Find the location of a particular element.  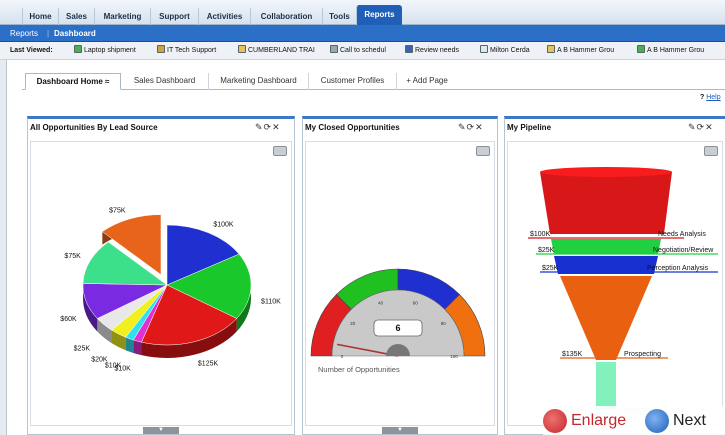

page-tab-label: Dashboard Home is located at coordinates (69, 81).